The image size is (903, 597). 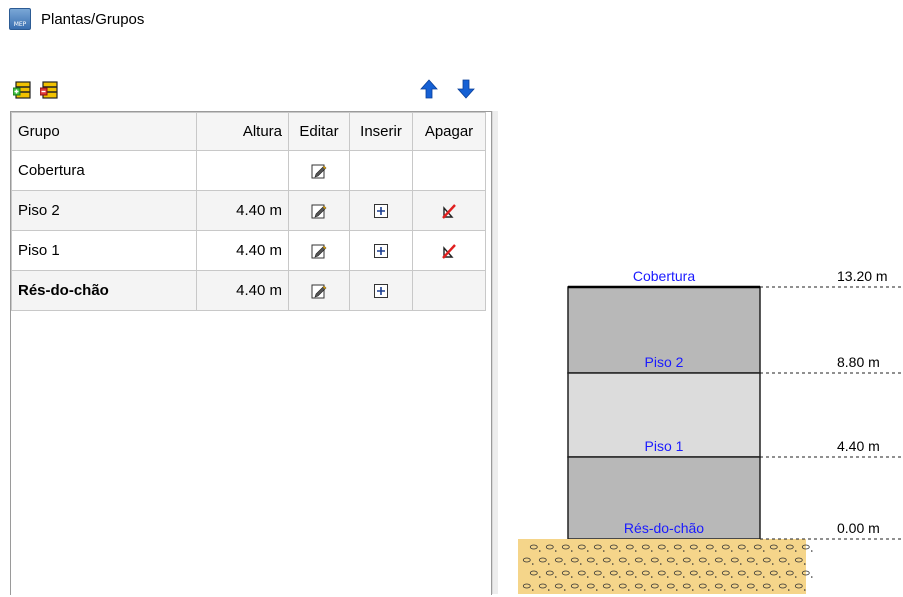 What do you see at coordinates (104, 290) in the screenshot?
I see `cell-group: Rés-do-chão` at bounding box center [104, 290].